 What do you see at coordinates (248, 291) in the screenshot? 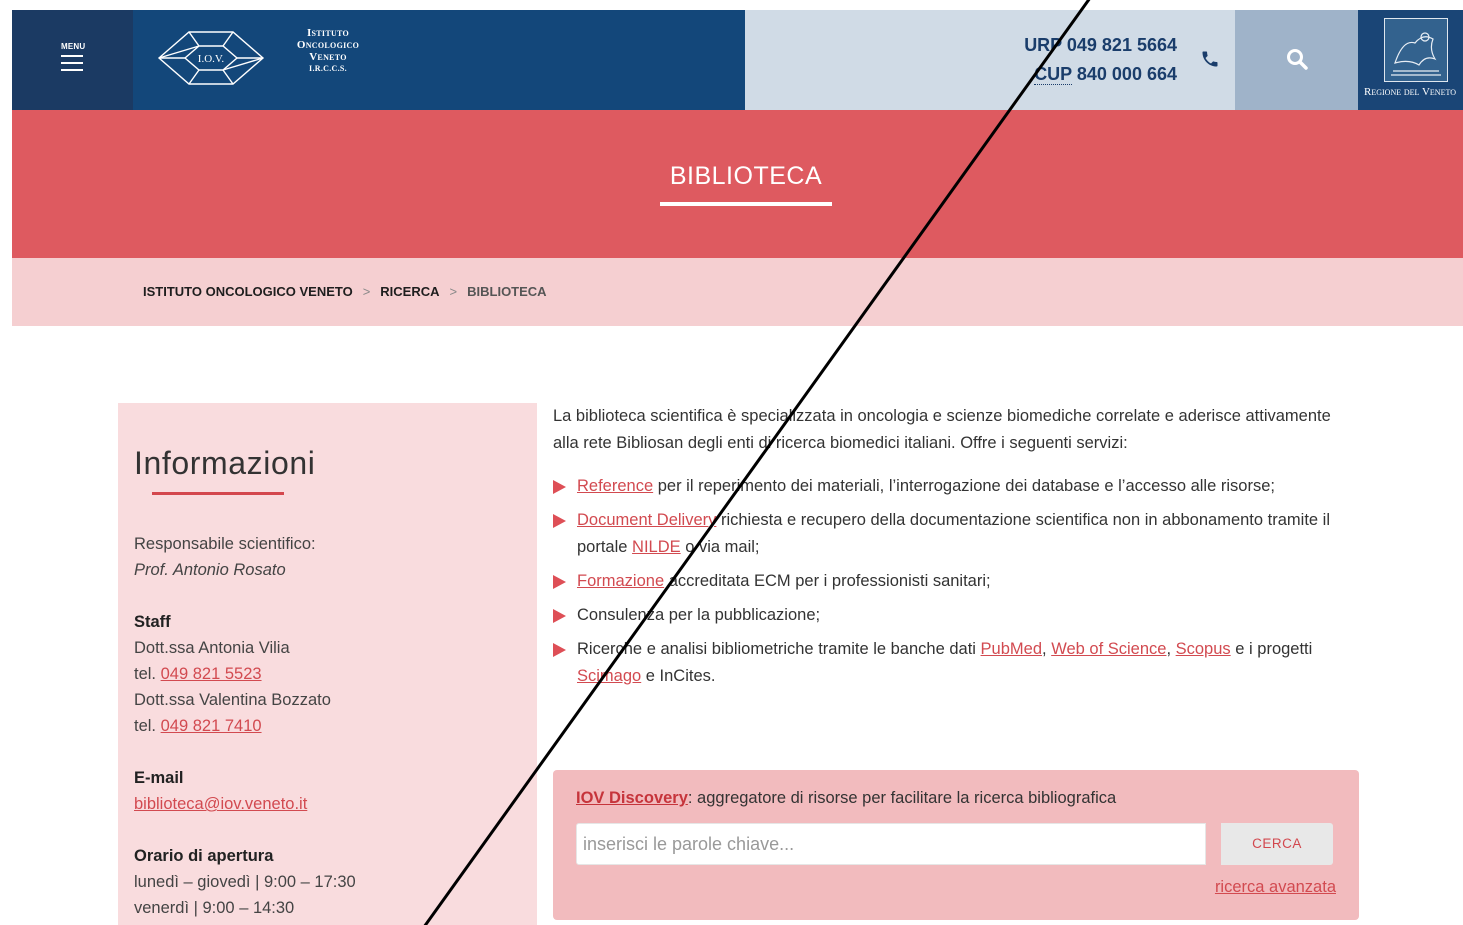
I see `breadcrumb-home: ISTITUTO ONCOLOGICO VENETO` at bounding box center [248, 291].